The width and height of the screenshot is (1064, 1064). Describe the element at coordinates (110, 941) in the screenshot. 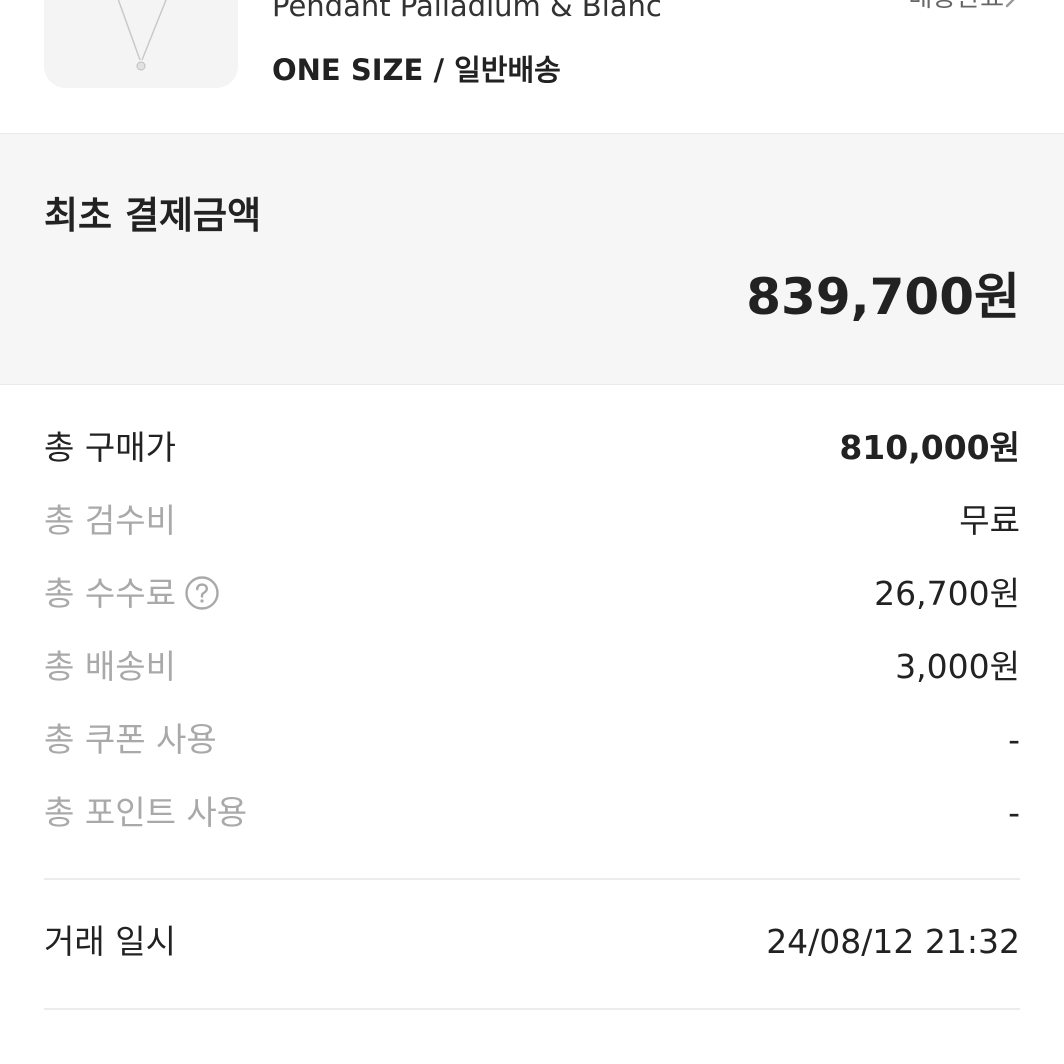

I see `trade-datetime-label: 거래 일시` at that location.